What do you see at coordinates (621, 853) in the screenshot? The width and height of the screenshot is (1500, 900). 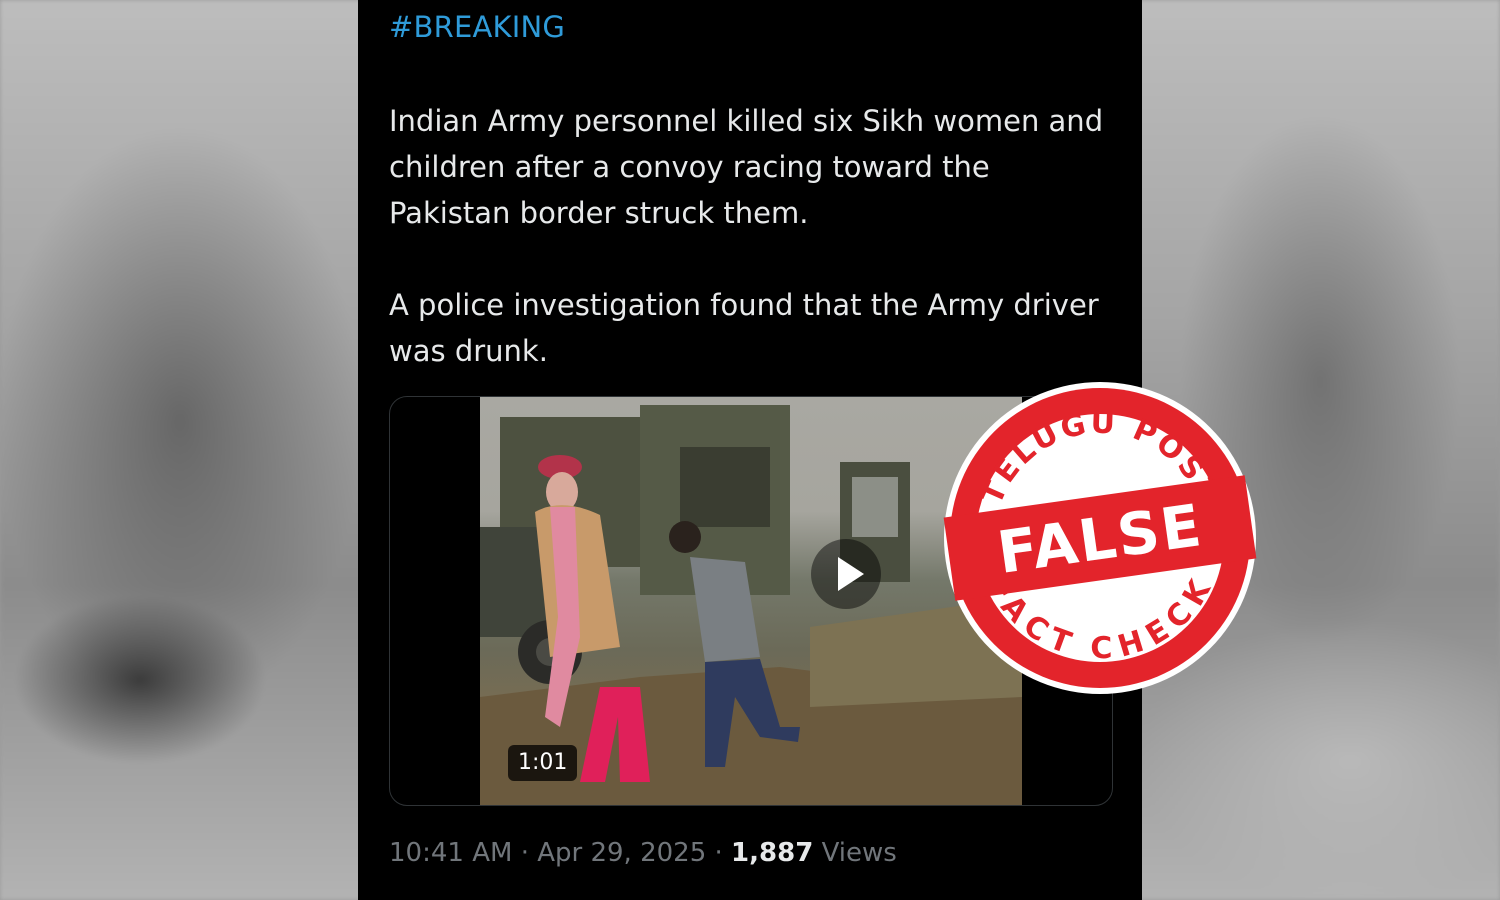 I see `tweet-date: Apr 29, 2025` at bounding box center [621, 853].